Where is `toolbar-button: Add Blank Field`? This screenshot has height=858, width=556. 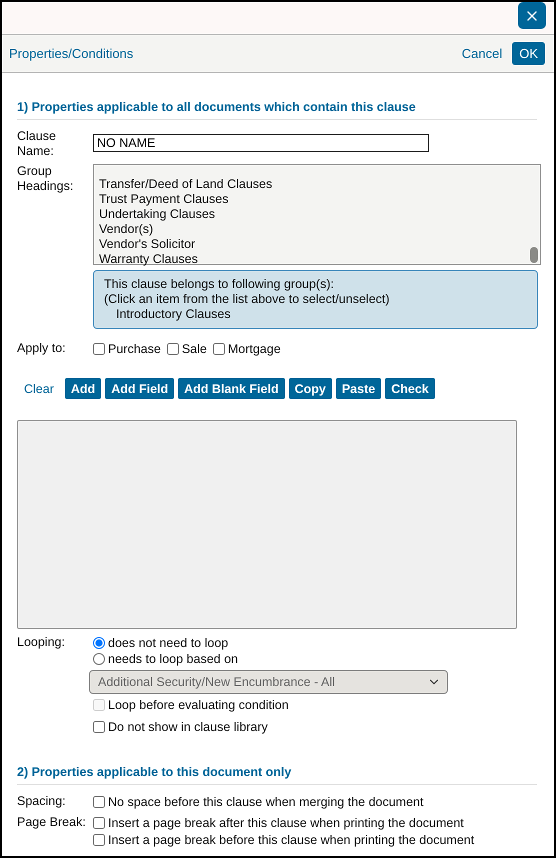 toolbar-button: Add Blank Field is located at coordinates (231, 388).